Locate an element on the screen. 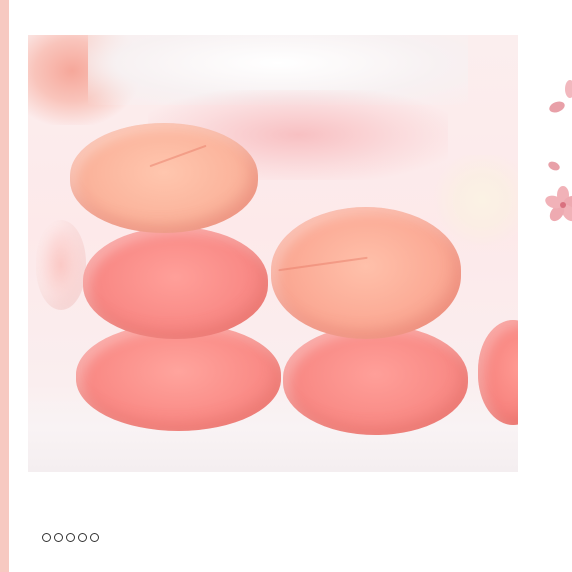  sakura-flower-icon is located at coordinates (558, 204).